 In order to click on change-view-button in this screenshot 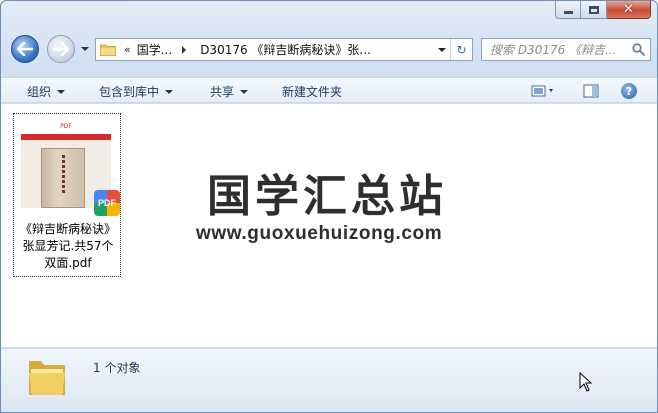, I will do `click(544, 91)`.